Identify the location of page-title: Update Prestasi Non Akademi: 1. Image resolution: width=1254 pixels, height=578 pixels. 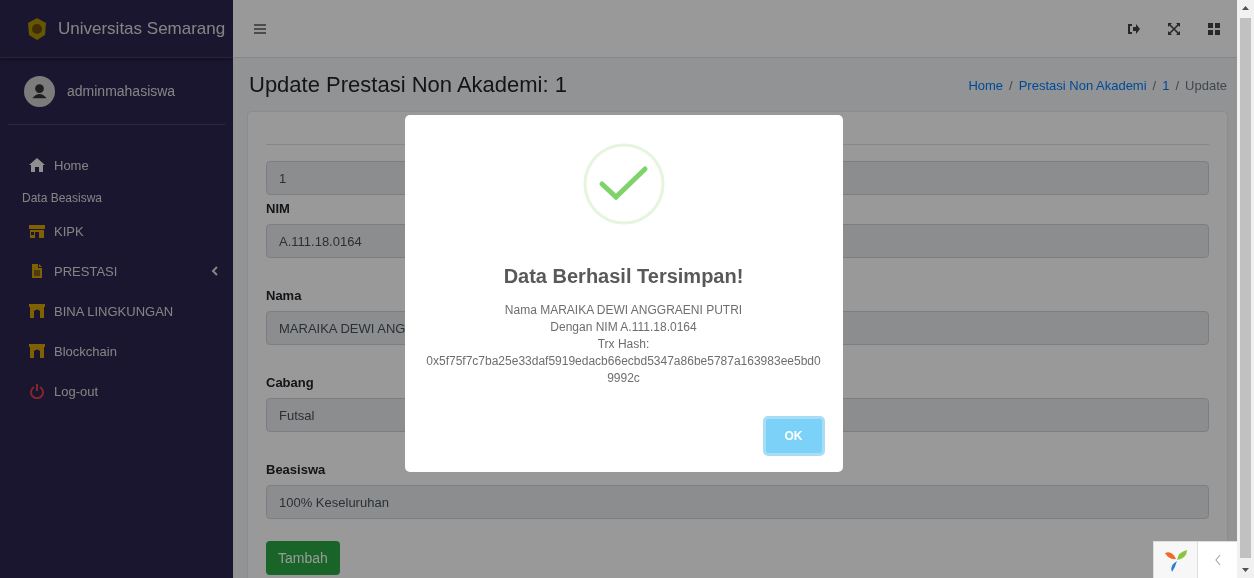
(408, 85).